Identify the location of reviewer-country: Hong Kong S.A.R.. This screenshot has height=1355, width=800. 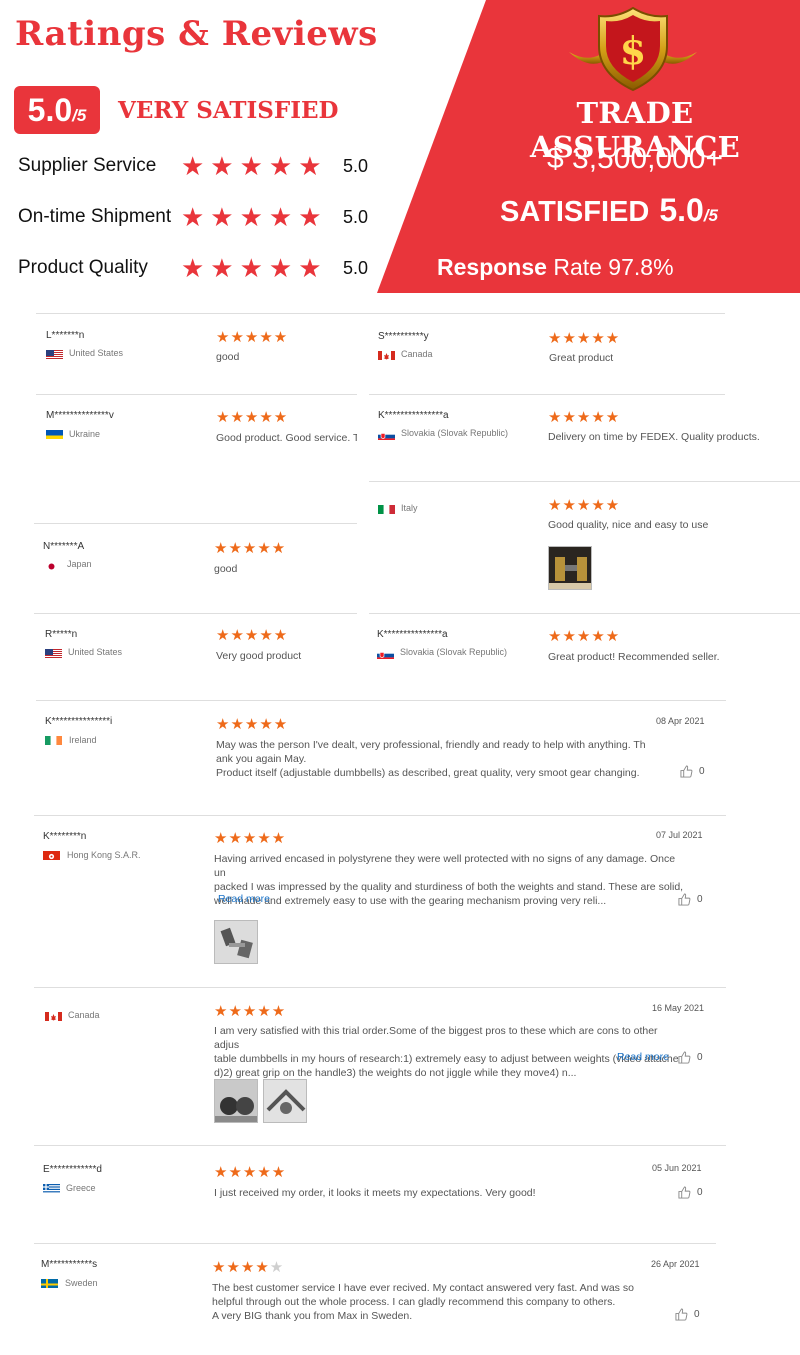
(104, 855).